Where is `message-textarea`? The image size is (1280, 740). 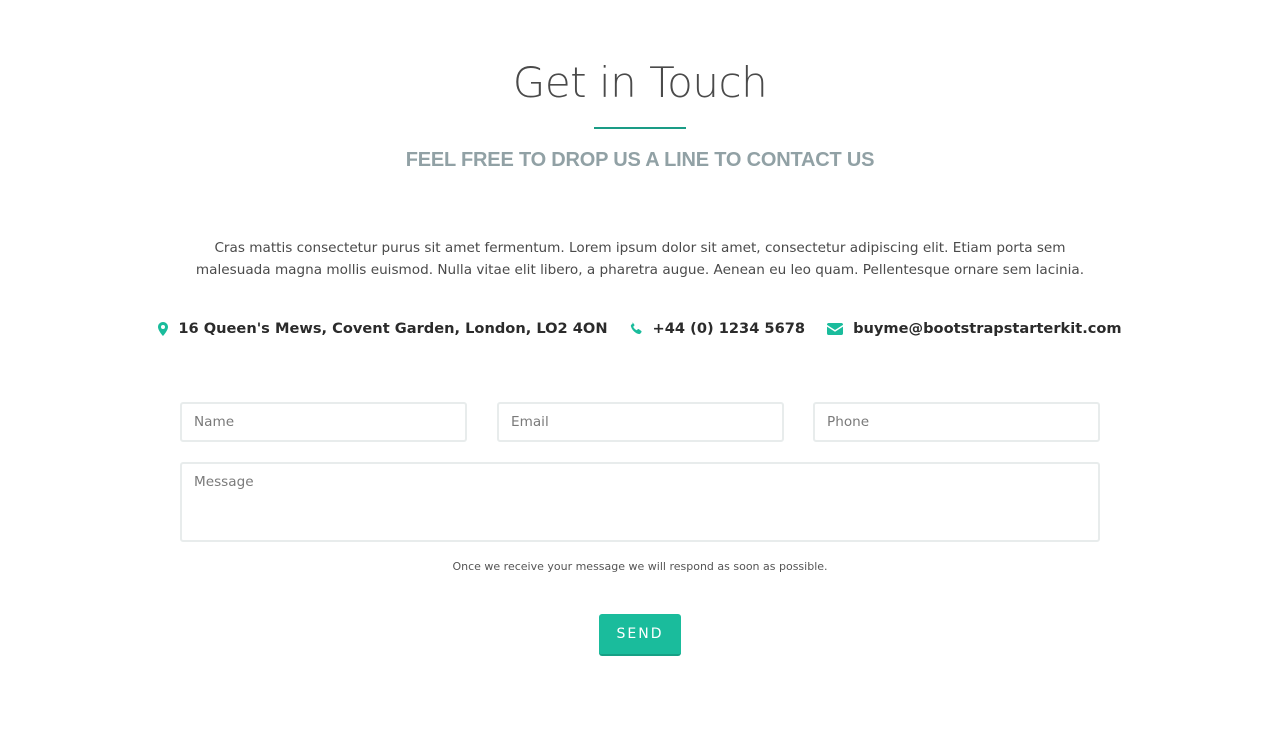 message-textarea is located at coordinates (640, 502).